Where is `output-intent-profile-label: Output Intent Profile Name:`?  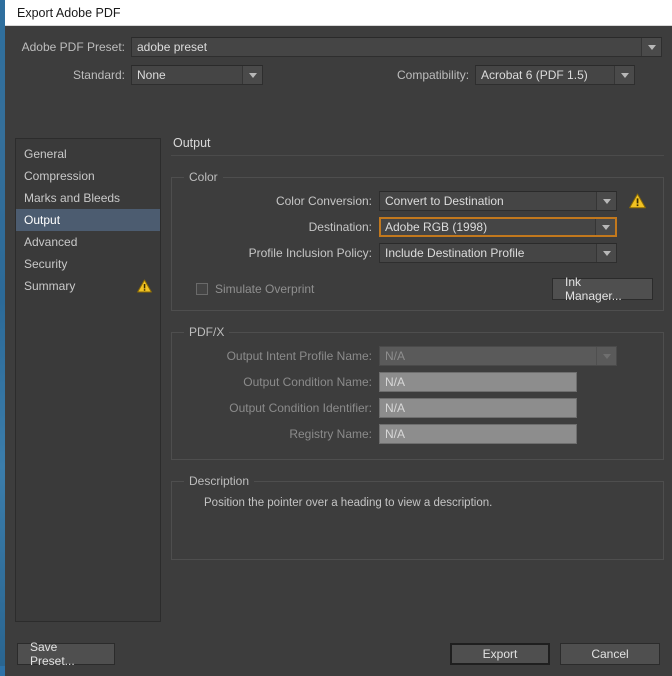 output-intent-profile-label: Output Intent Profile Name: is located at coordinates (299, 356).